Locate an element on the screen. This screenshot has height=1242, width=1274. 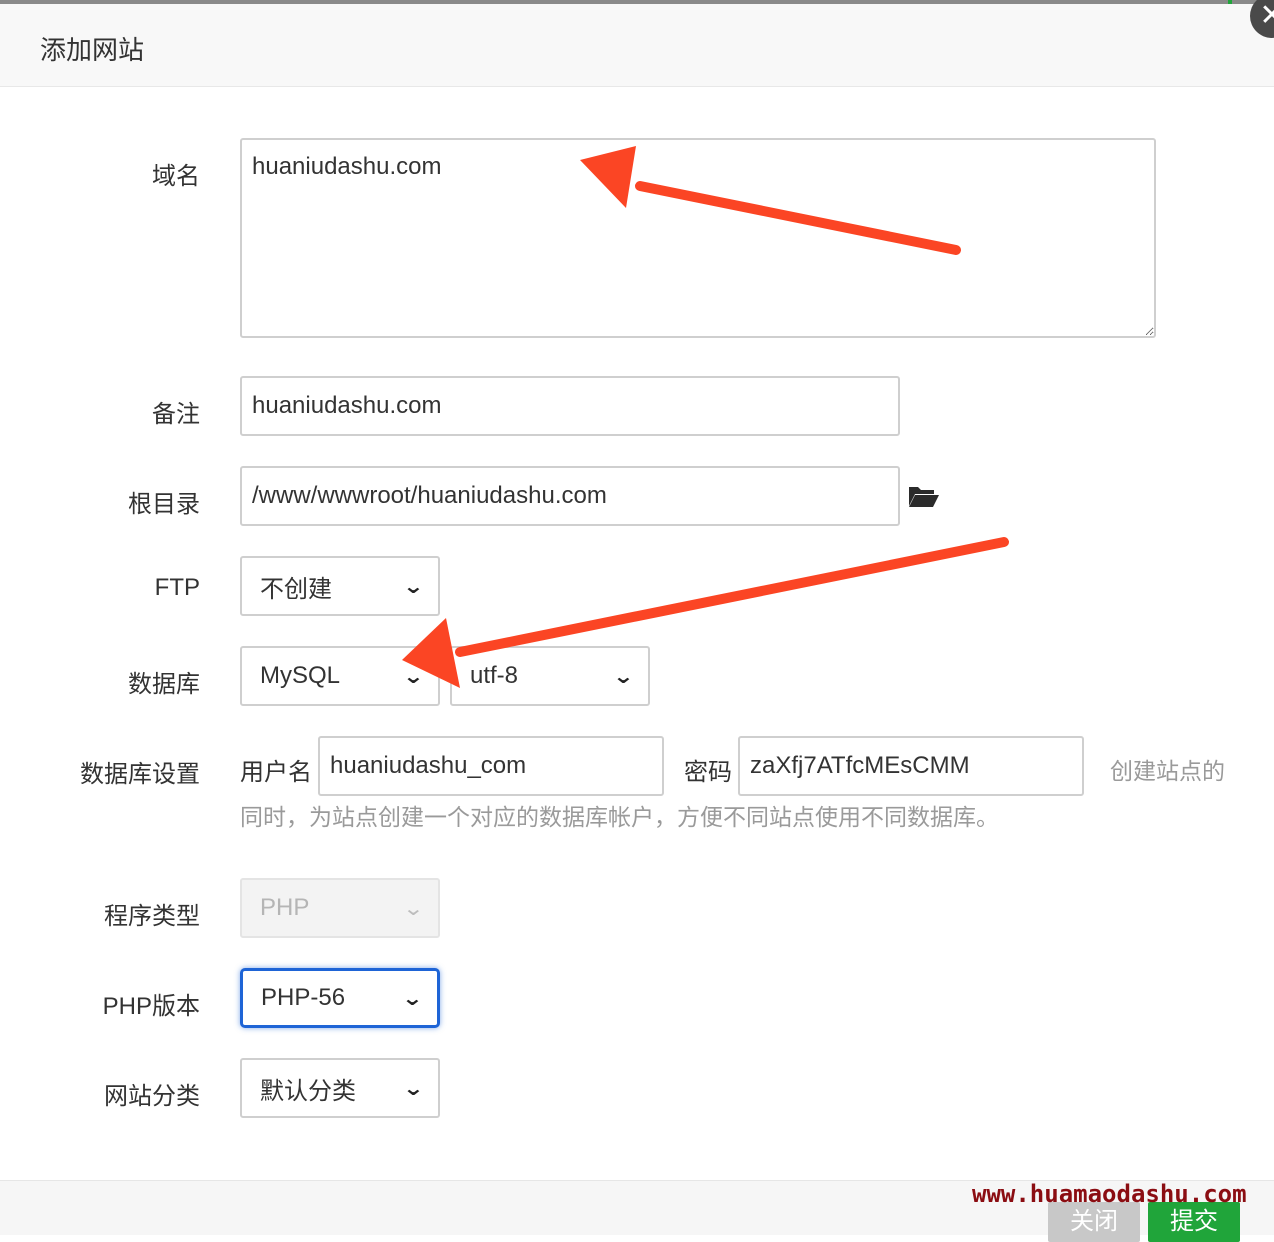
php-version-selected: PHP-56 is located at coordinates (303, 997).